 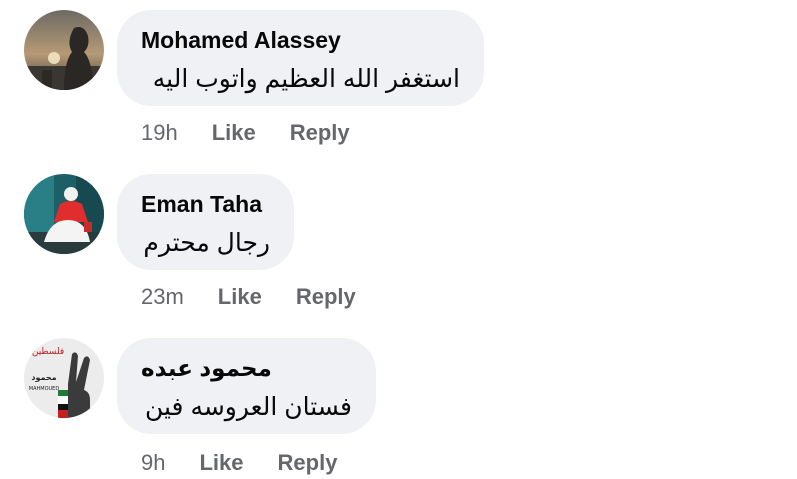 What do you see at coordinates (206, 243) in the screenshot?
I see `comment-text: رجال محترم` at bounding box center [206, 243].